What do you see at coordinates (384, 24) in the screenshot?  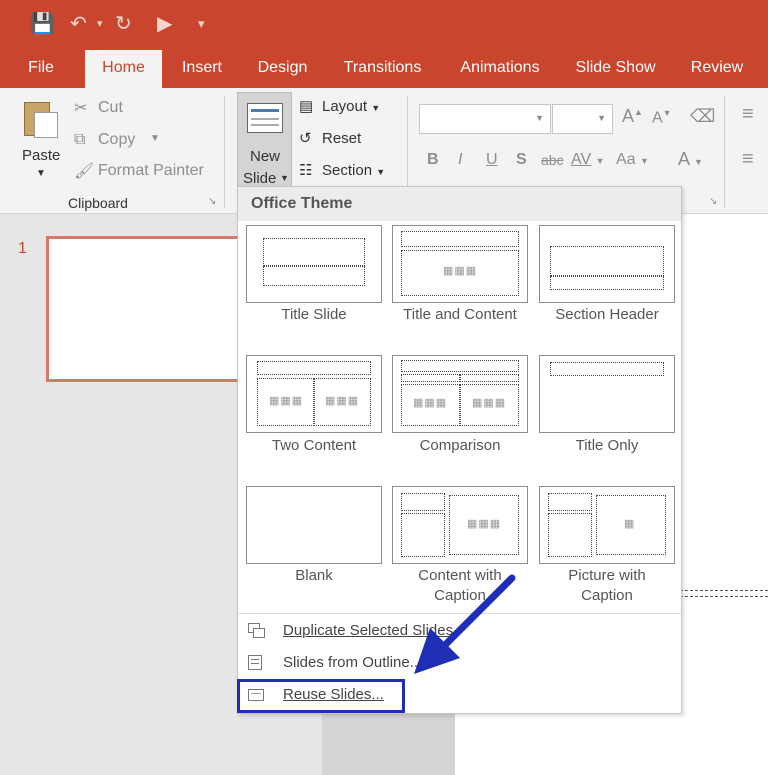 I see `quick-access-toolbar: 💾 ↶ ▾ ↻ ▶ ▾` at bounding box center [384, 24].